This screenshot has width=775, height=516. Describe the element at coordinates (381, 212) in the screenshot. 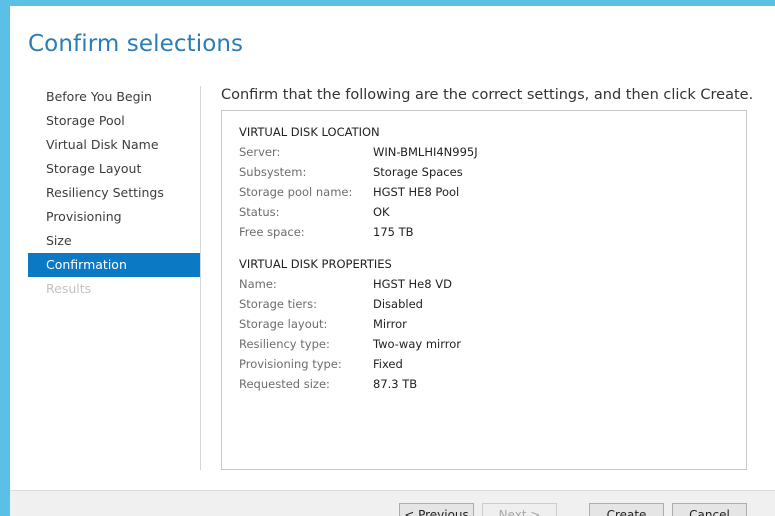

I see `row-value: OK` at that location.